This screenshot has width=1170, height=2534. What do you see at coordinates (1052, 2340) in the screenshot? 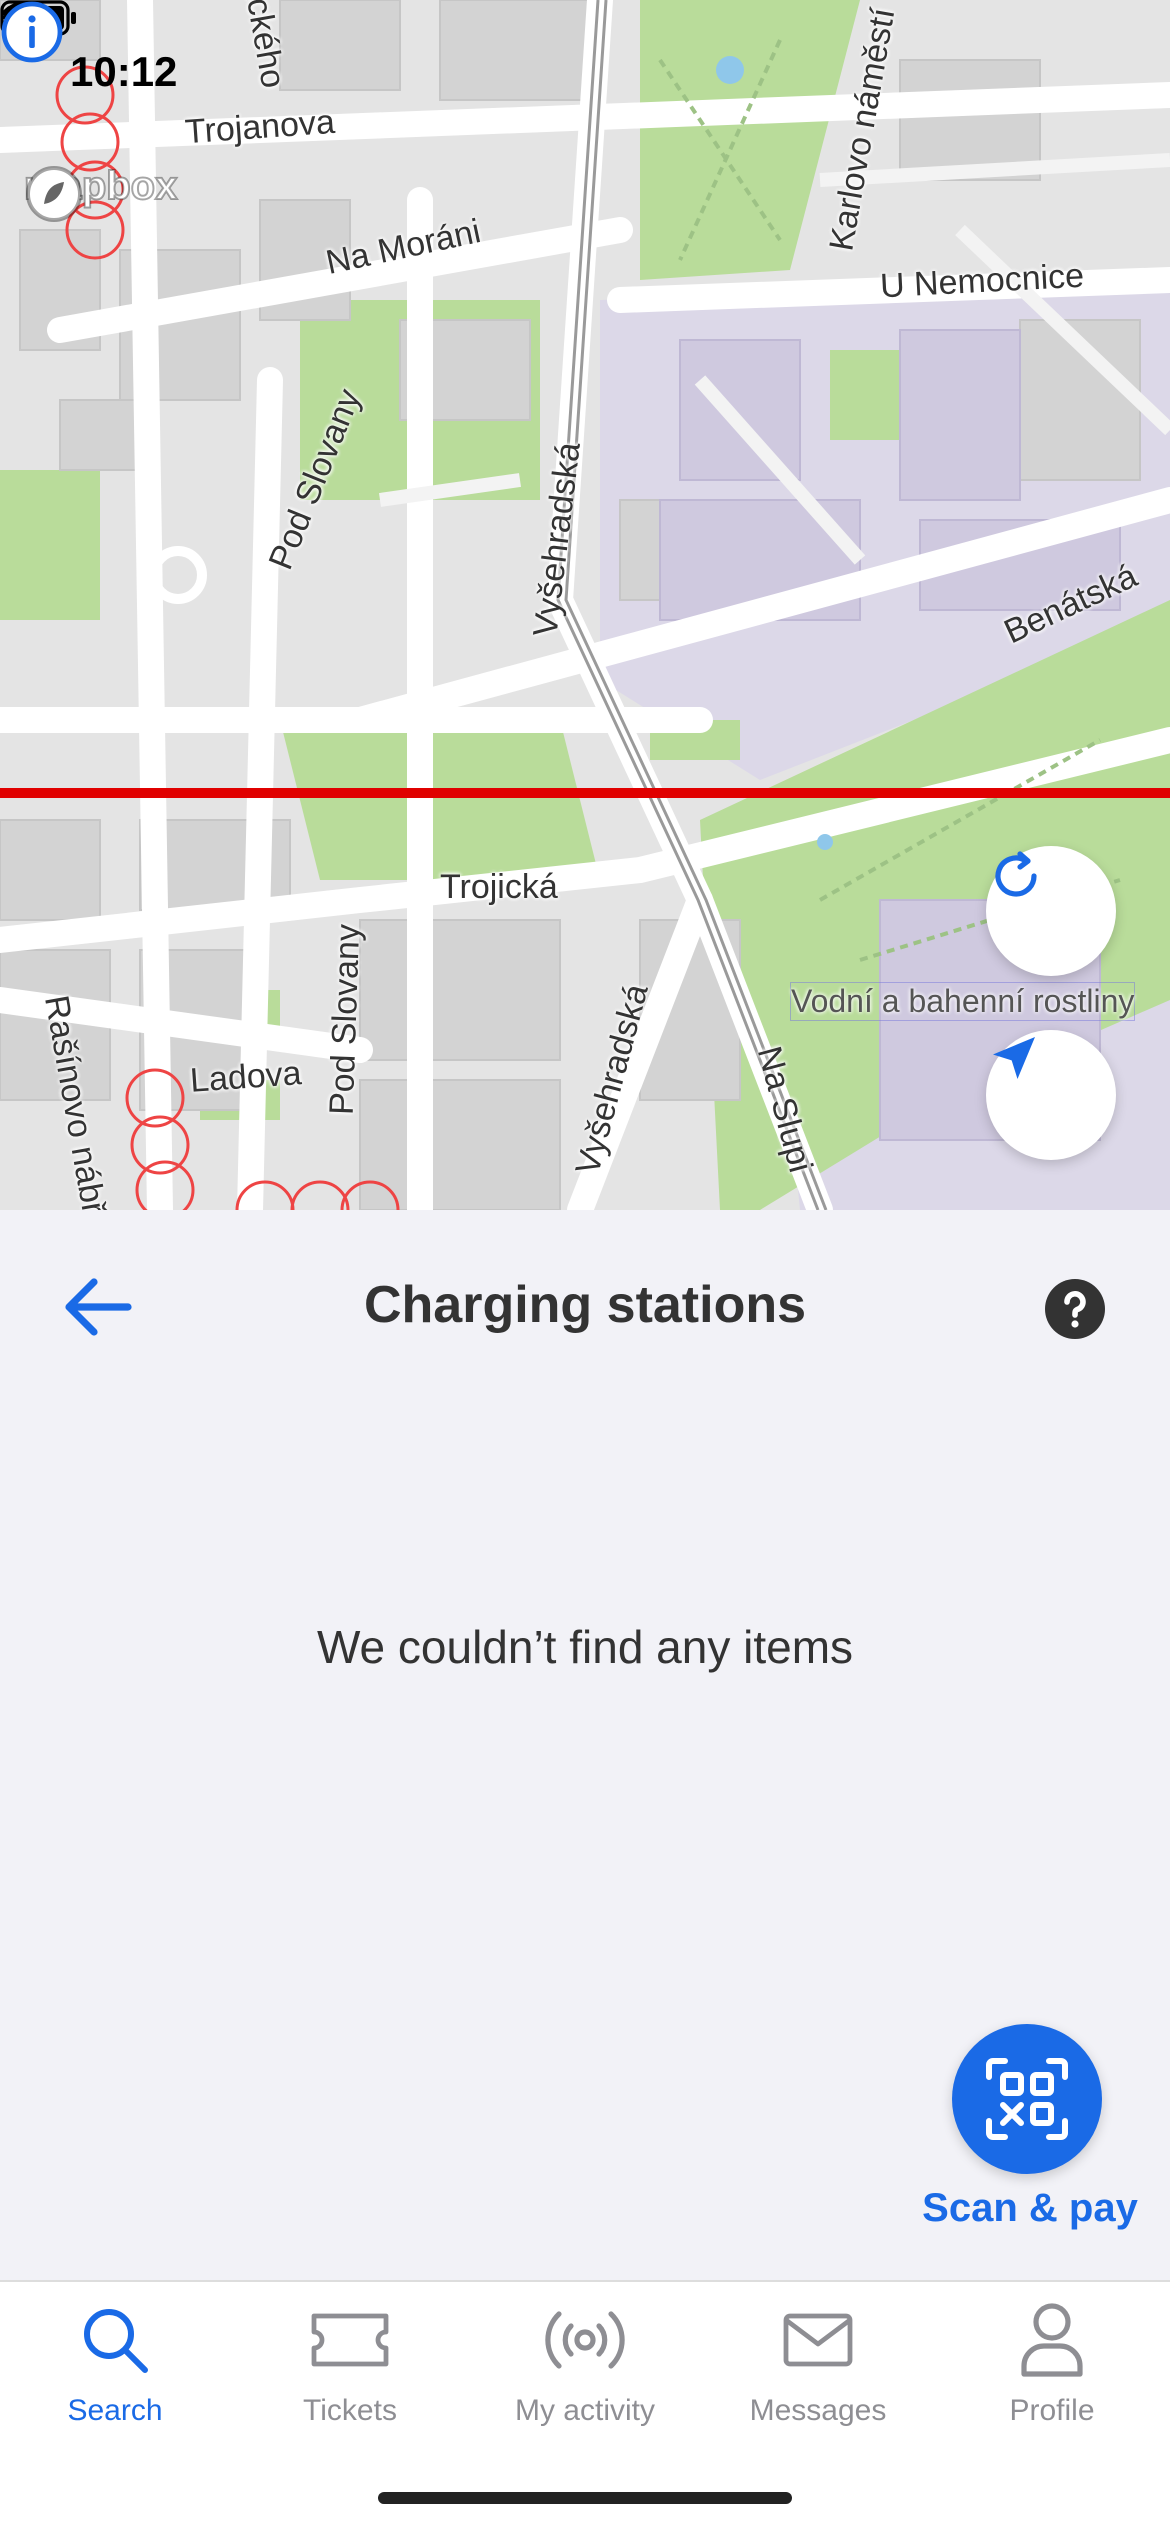
I see `person-icon` at bounding box center [1052, 2340].